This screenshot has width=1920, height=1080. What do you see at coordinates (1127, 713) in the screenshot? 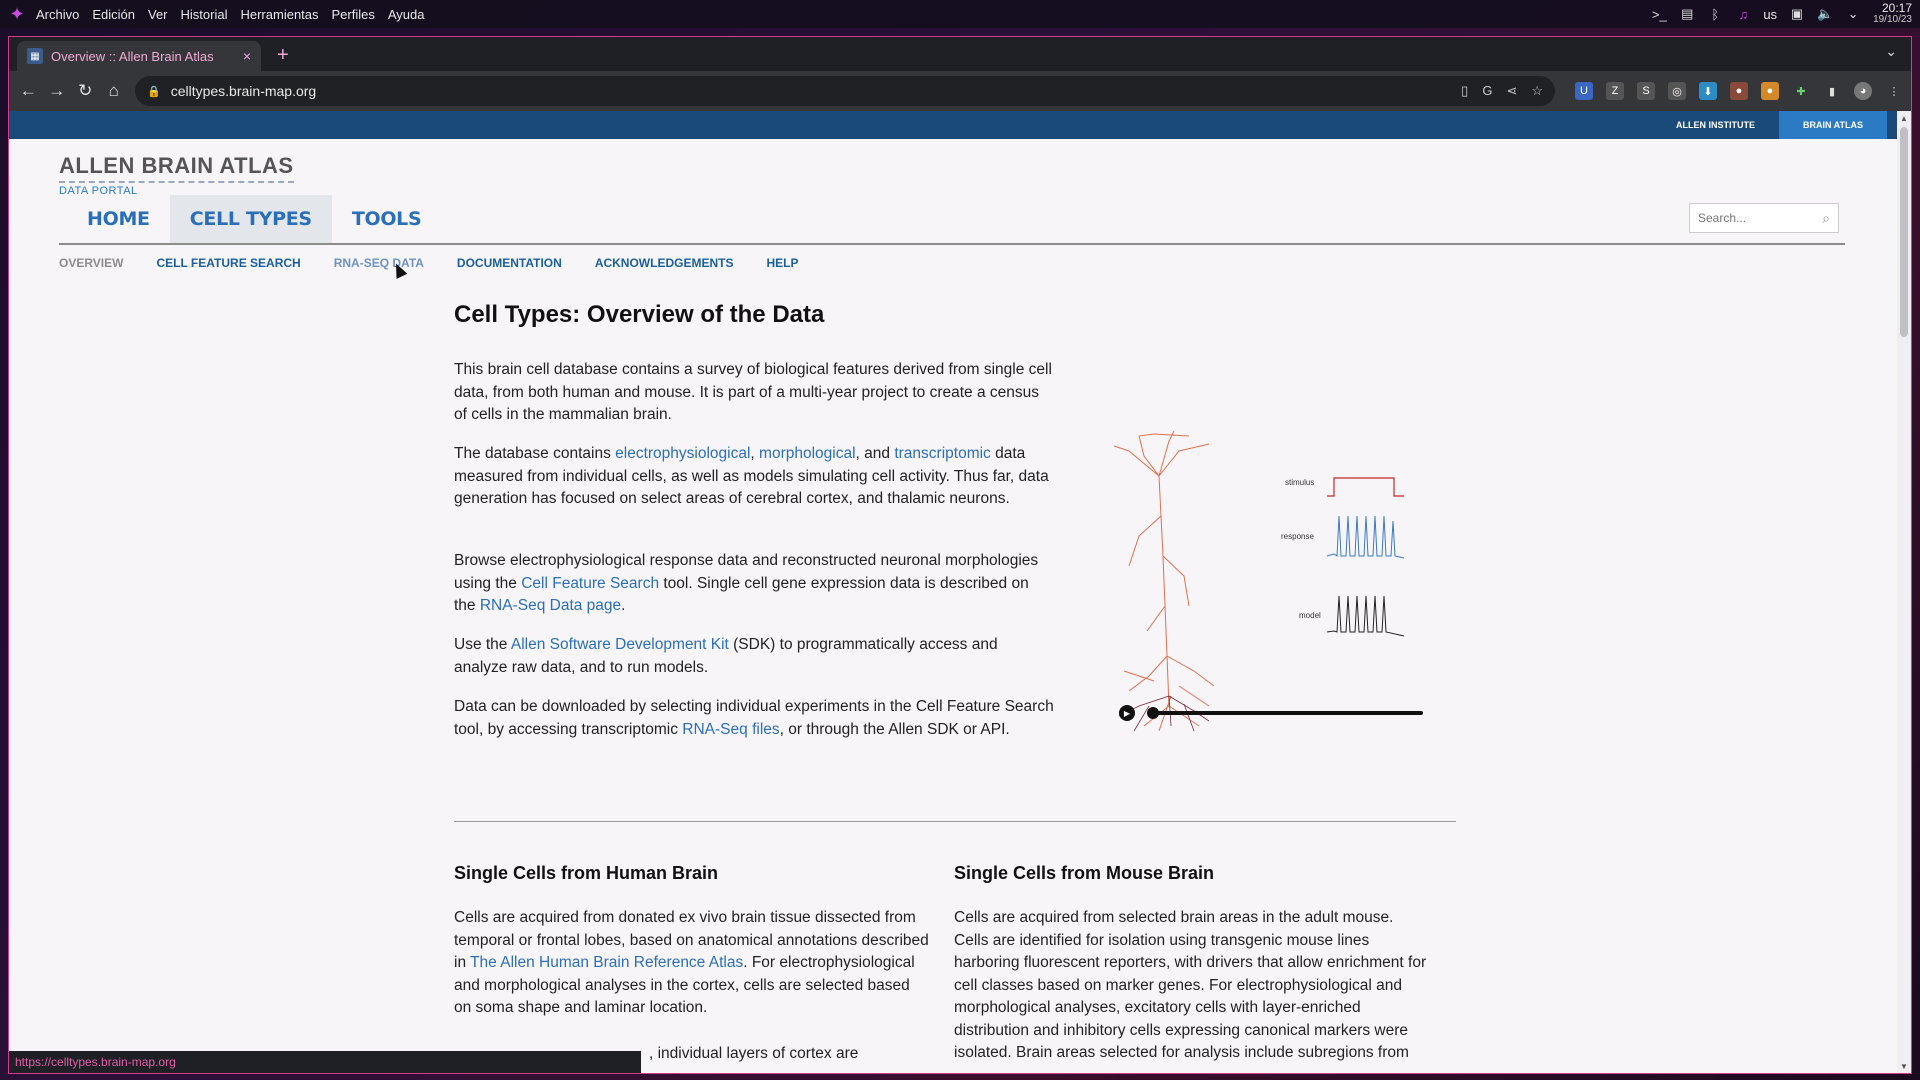
I see `play-icon: ▶` at bounding box center [1127, 713].